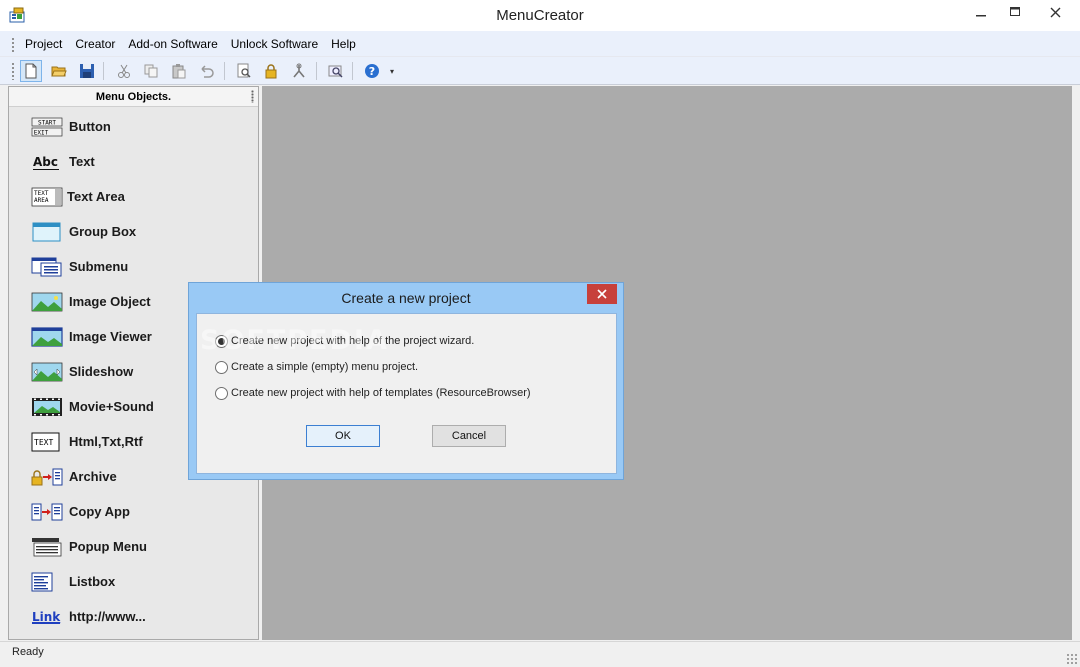 The height and width of the screenshot is (667, 1080). Describe the element at coordinates (92, 581) in the screenshot. I see `object-label: Listbox` at that location.